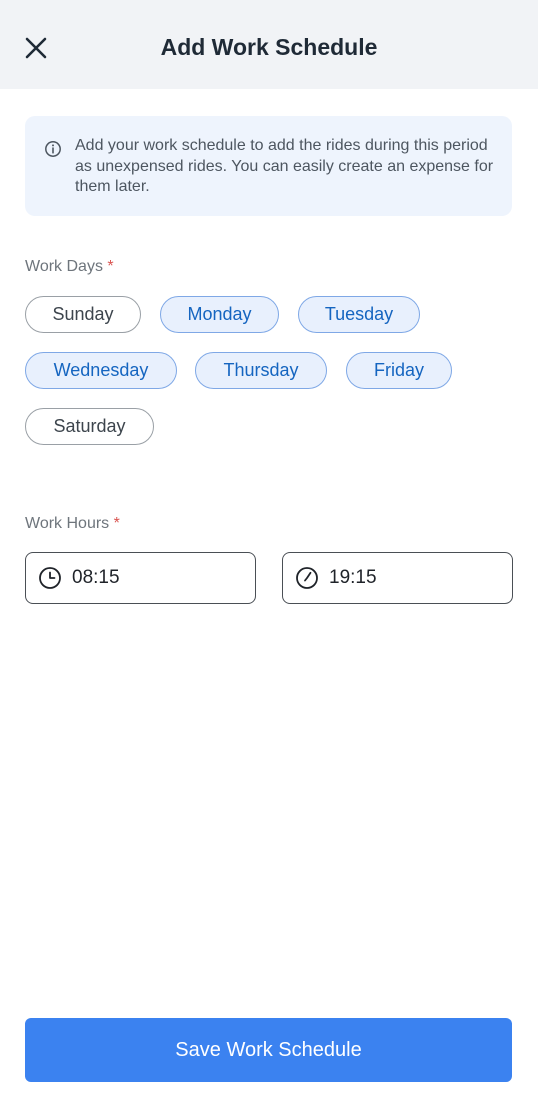  I want to click on work-days-label: Work Days *, so click(69, 267).